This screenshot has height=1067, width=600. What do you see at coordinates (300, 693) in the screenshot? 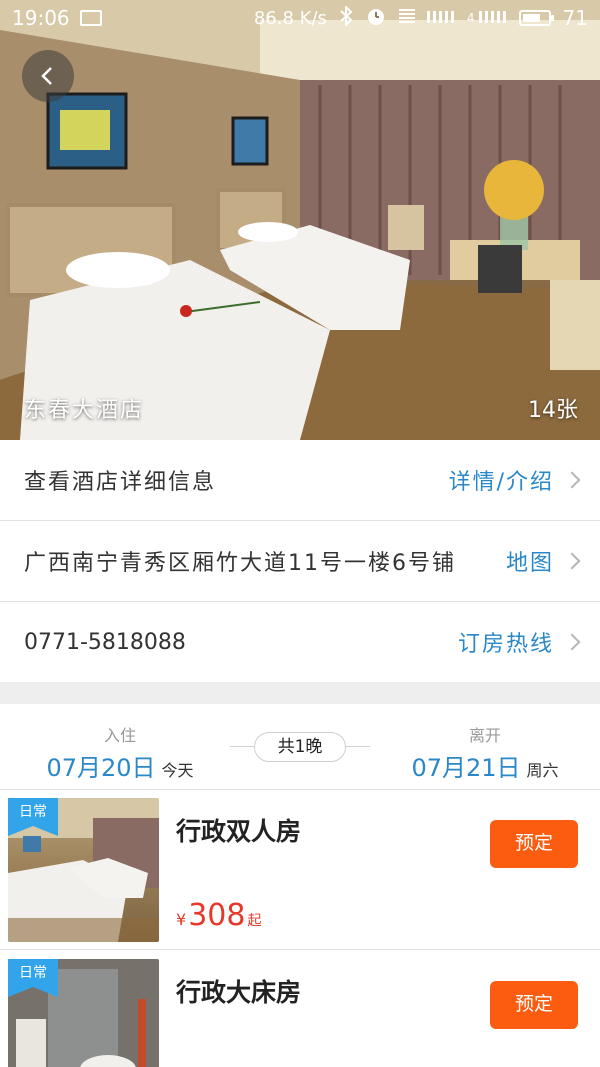
I see `section-divider` at bounding box center [300, 693].